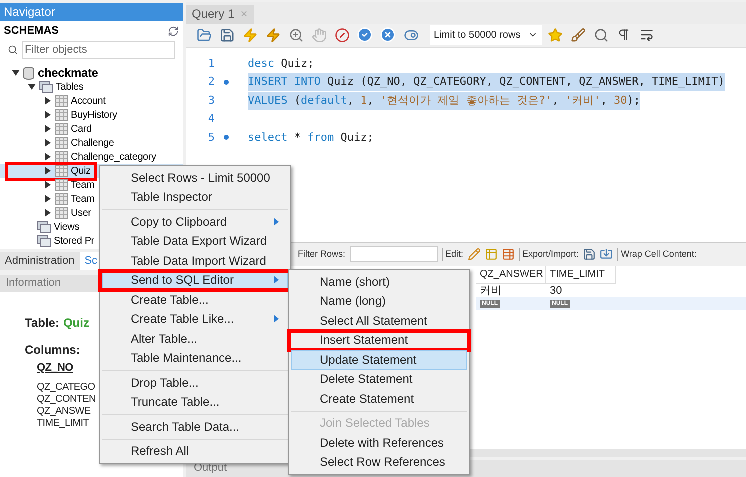  Describe the element at coordinates (52, 350) in the screenshot. I see `columns-label: Columns:` at that location.